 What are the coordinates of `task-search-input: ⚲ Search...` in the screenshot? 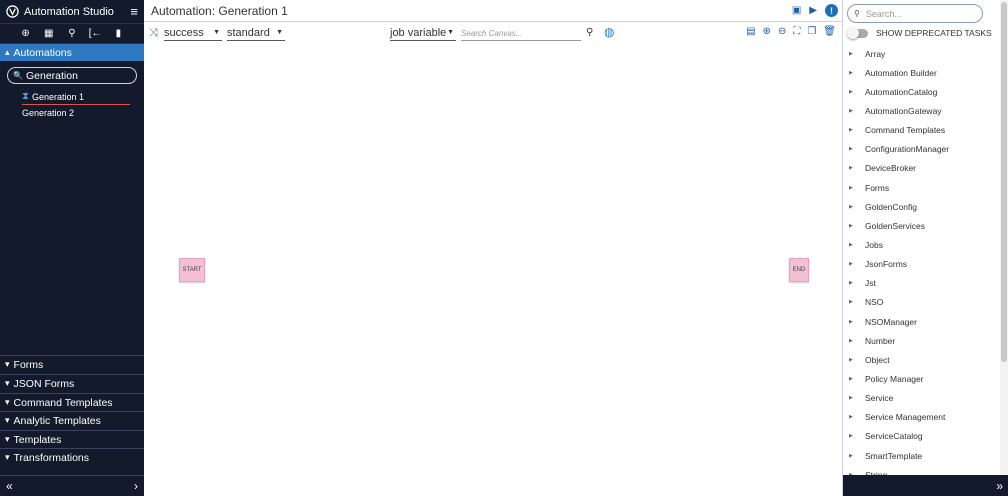 It's located at (915, 13).